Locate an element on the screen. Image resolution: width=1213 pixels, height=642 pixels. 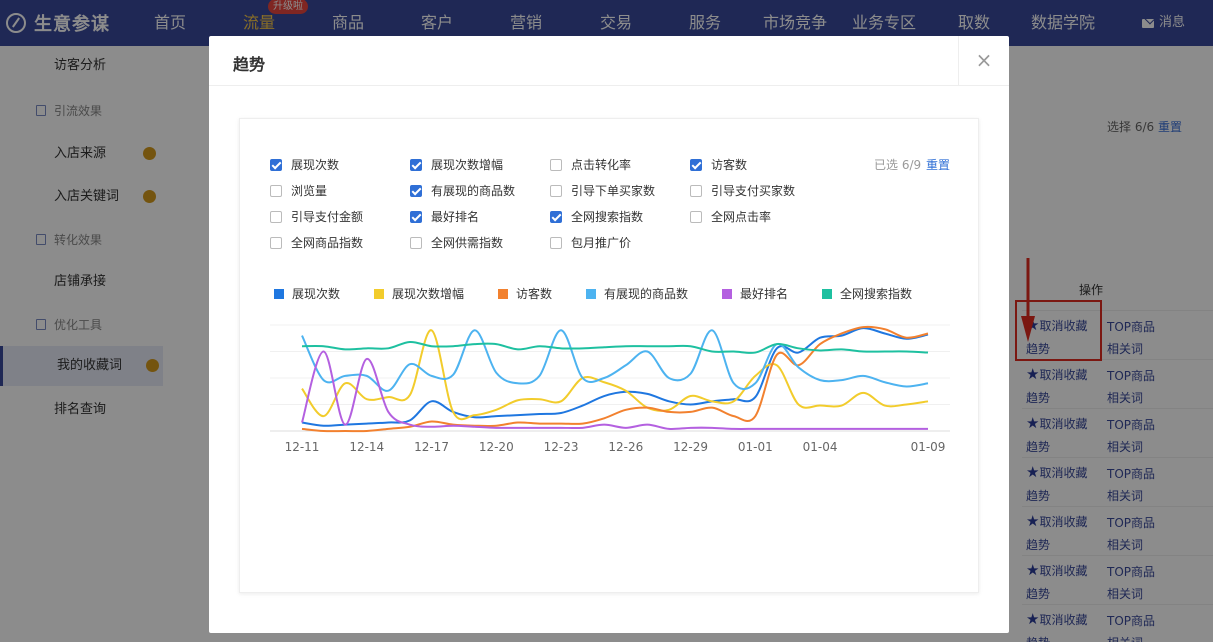
metric-checkbox-1: 展现次数增幅 is located at coordinates (456, 164).